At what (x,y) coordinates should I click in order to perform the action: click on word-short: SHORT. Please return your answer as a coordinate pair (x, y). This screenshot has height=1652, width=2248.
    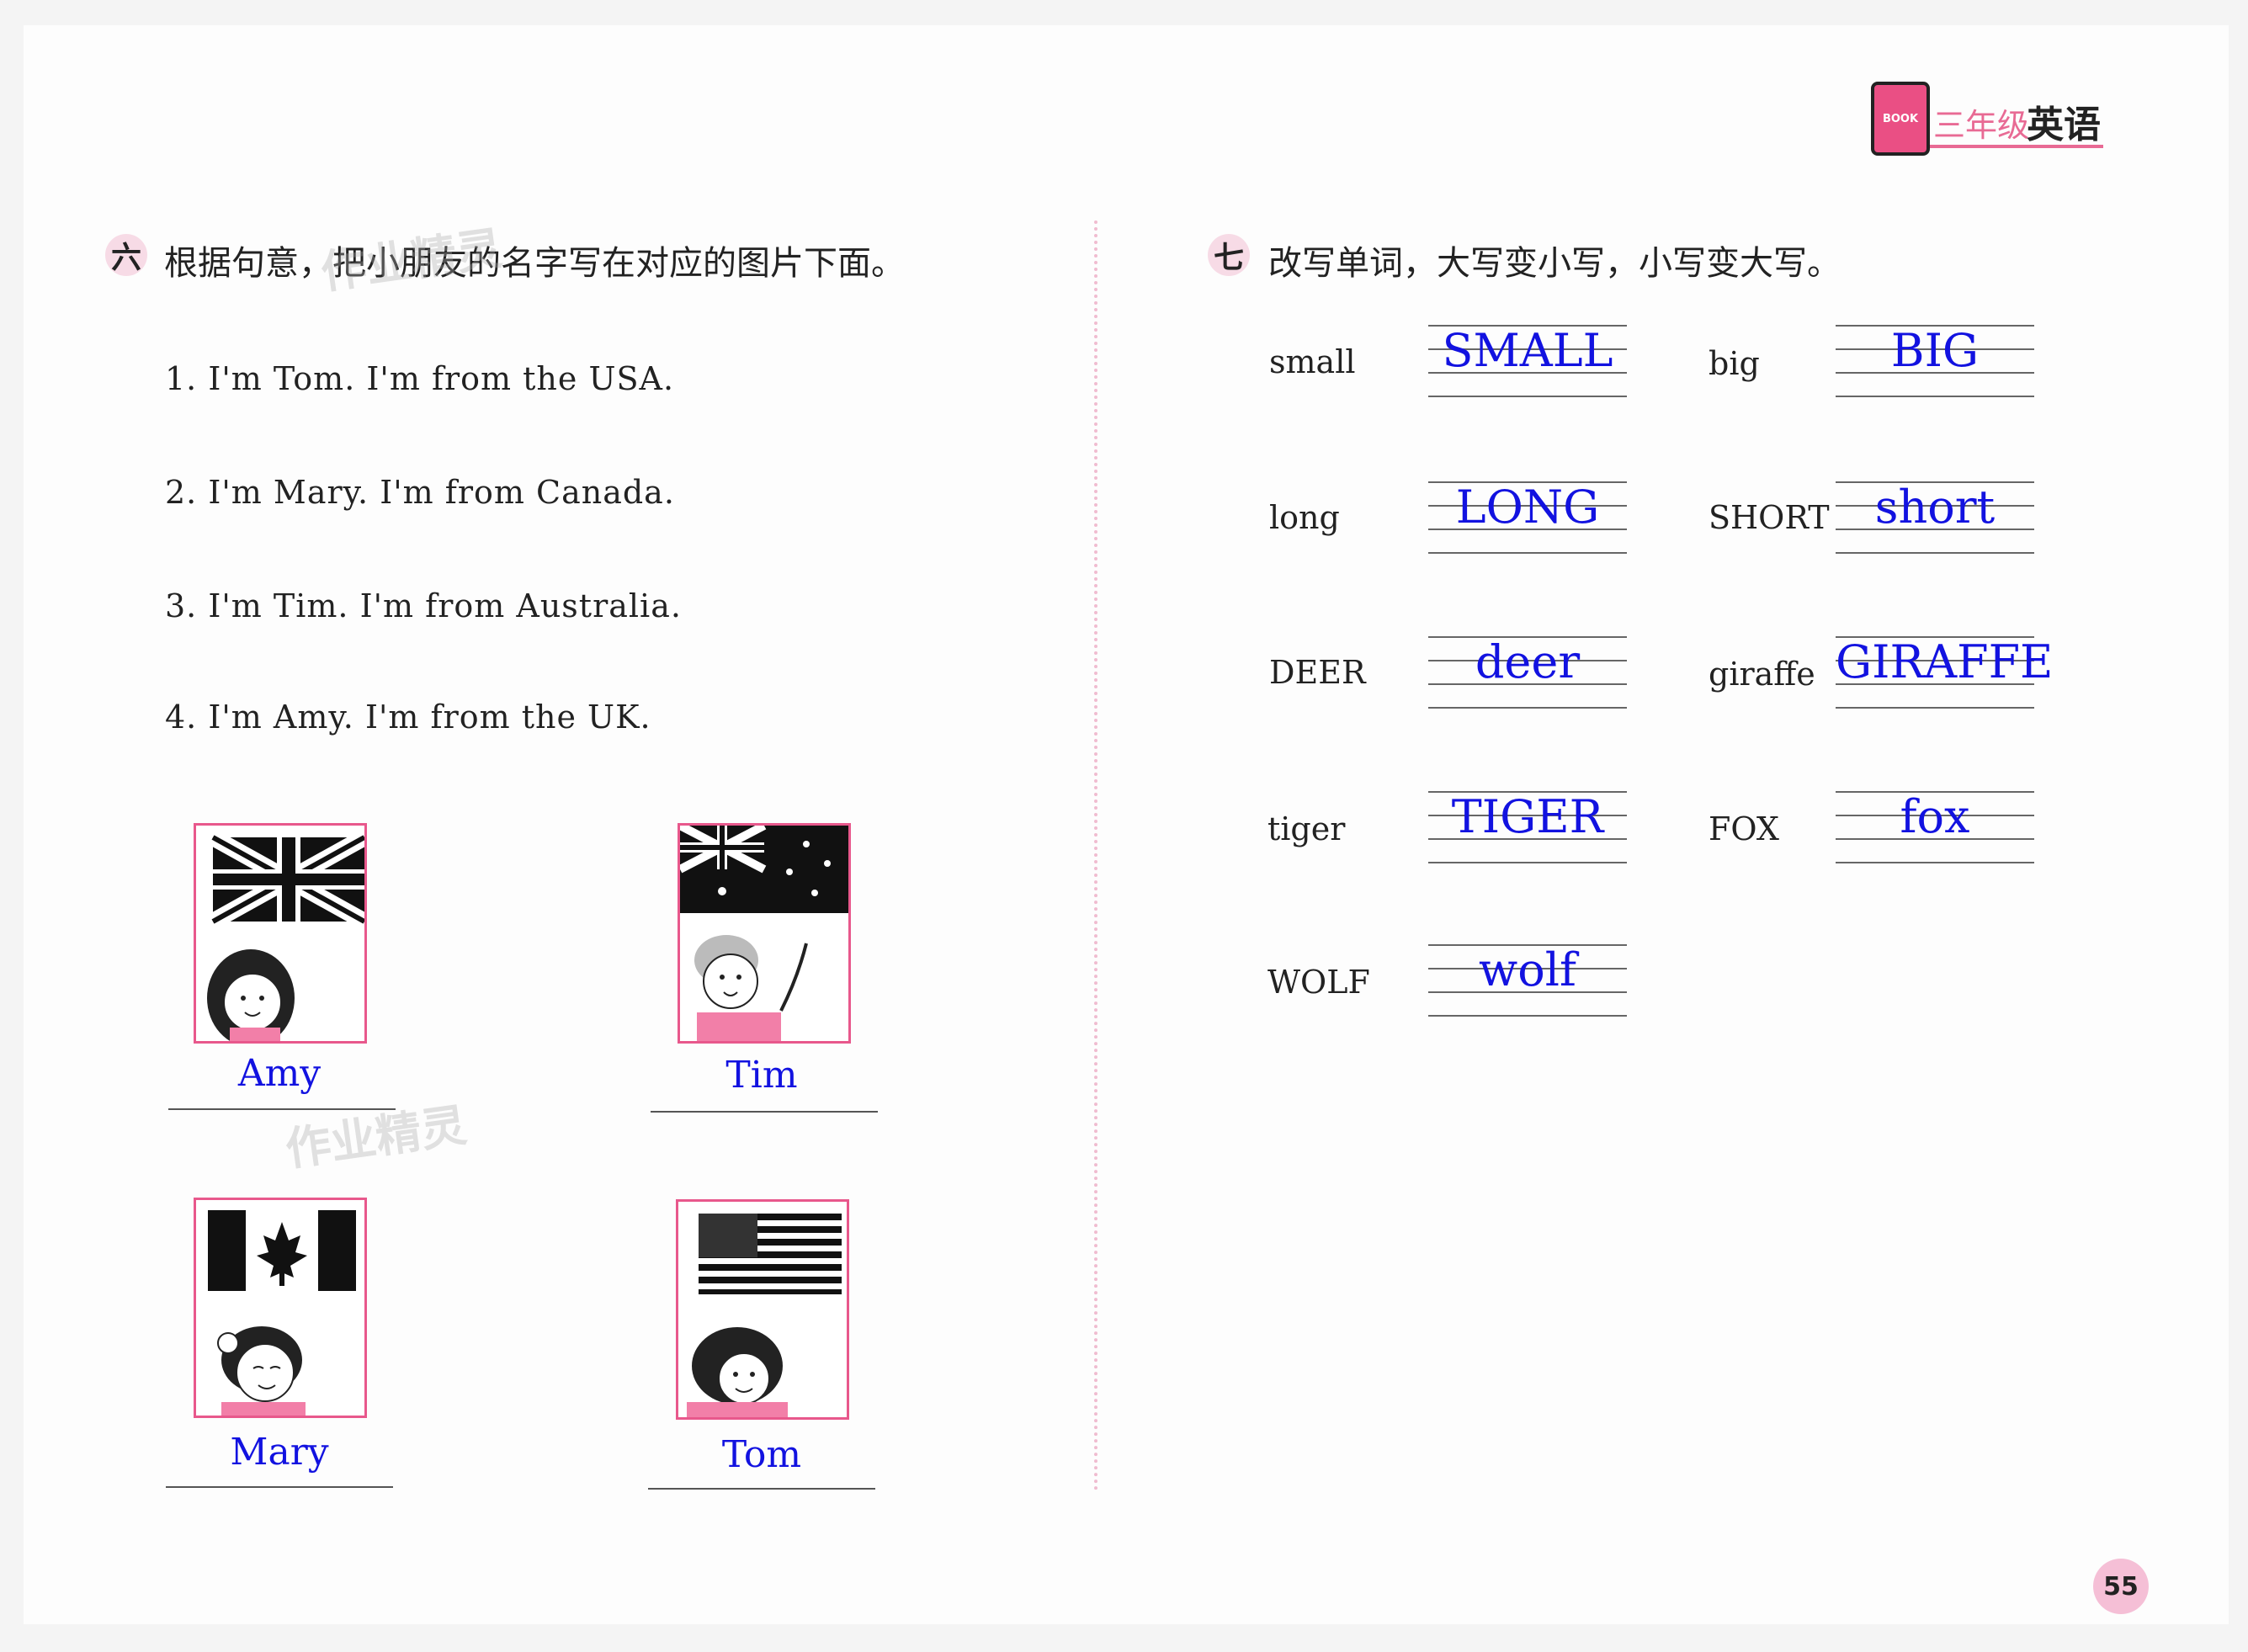
    Looking at the image, I should click on (1770, 517).